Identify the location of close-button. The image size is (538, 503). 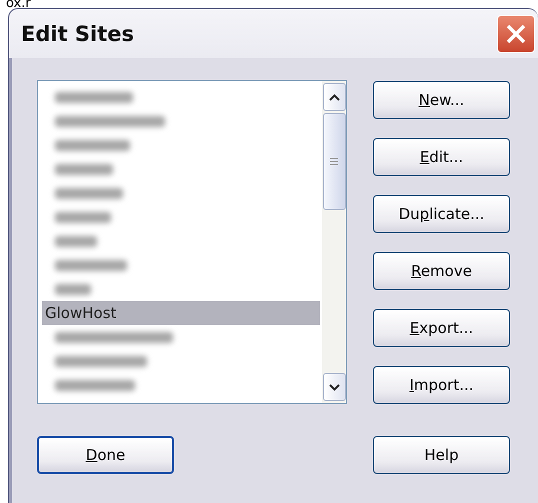
(516, 33).